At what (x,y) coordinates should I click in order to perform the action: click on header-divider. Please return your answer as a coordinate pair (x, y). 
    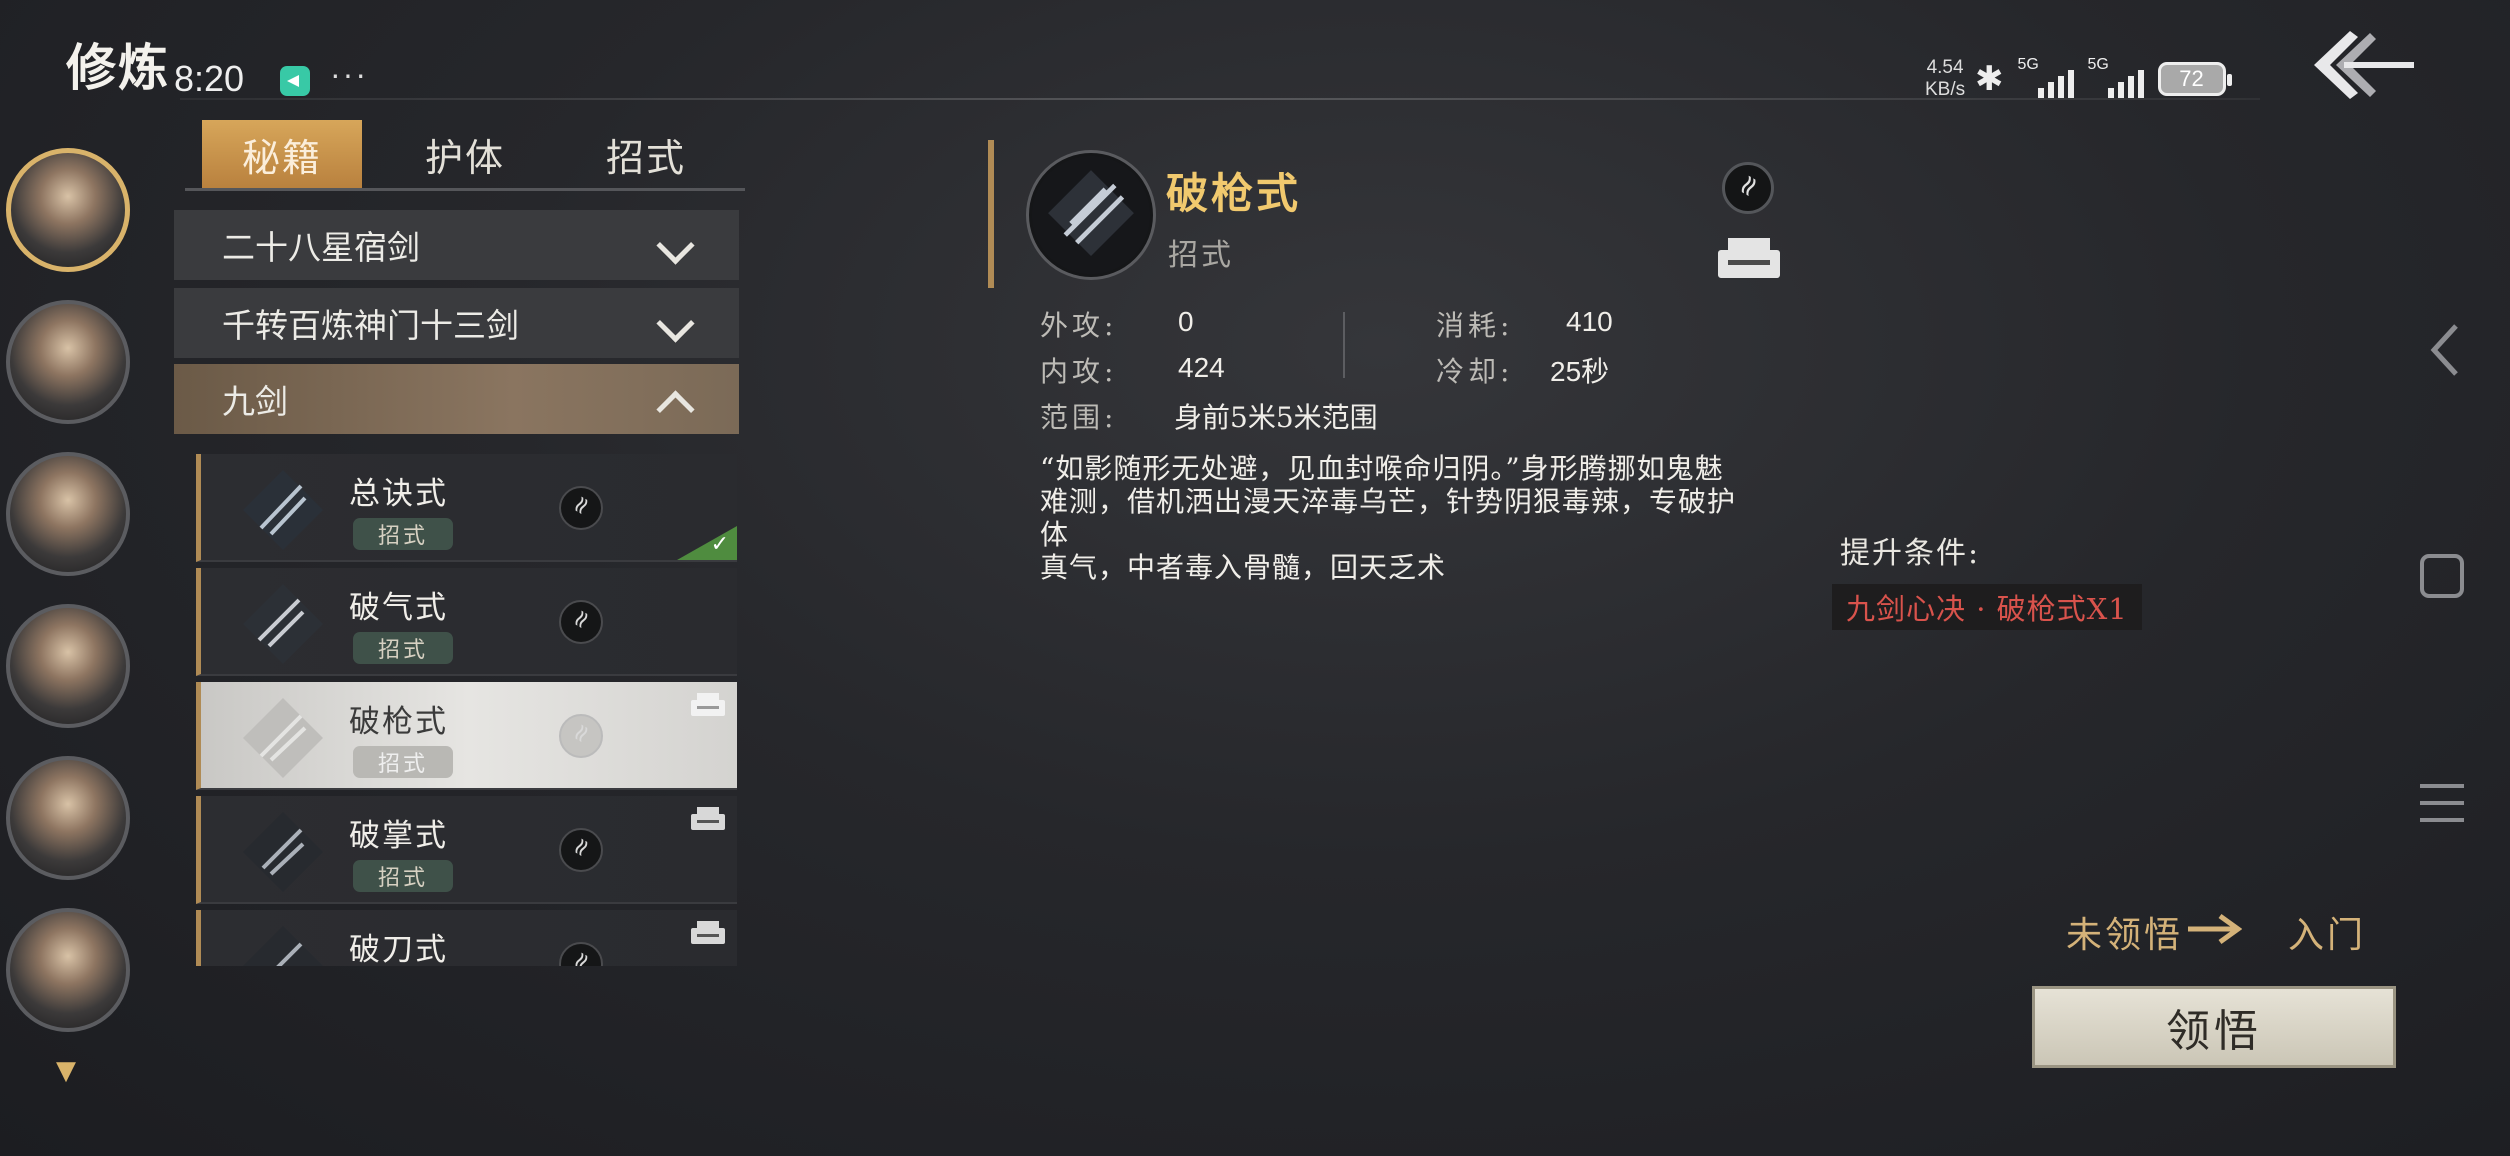
    Looking at the image, I should click on (1220, 99).